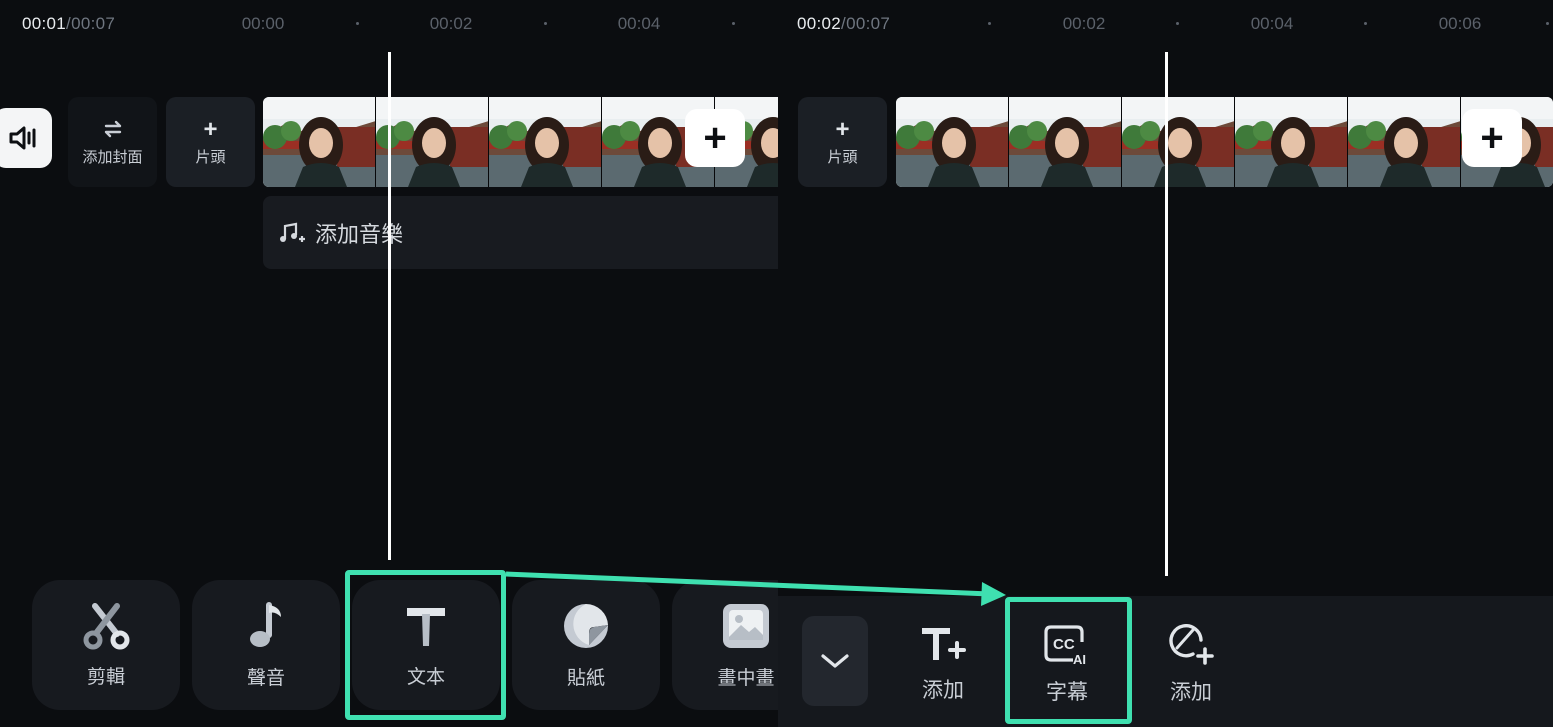 The image size is (1553, 727). I want to click on annotation-arrow, so click(755, 588).